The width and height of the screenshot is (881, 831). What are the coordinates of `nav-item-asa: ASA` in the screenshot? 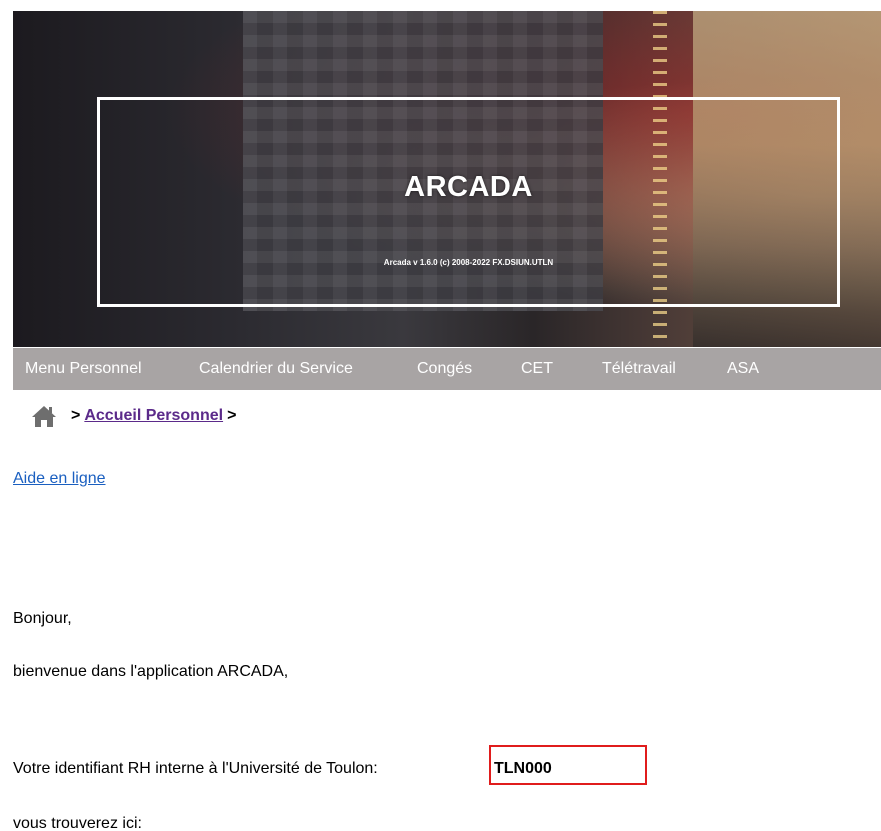 It's located at (743, 369).